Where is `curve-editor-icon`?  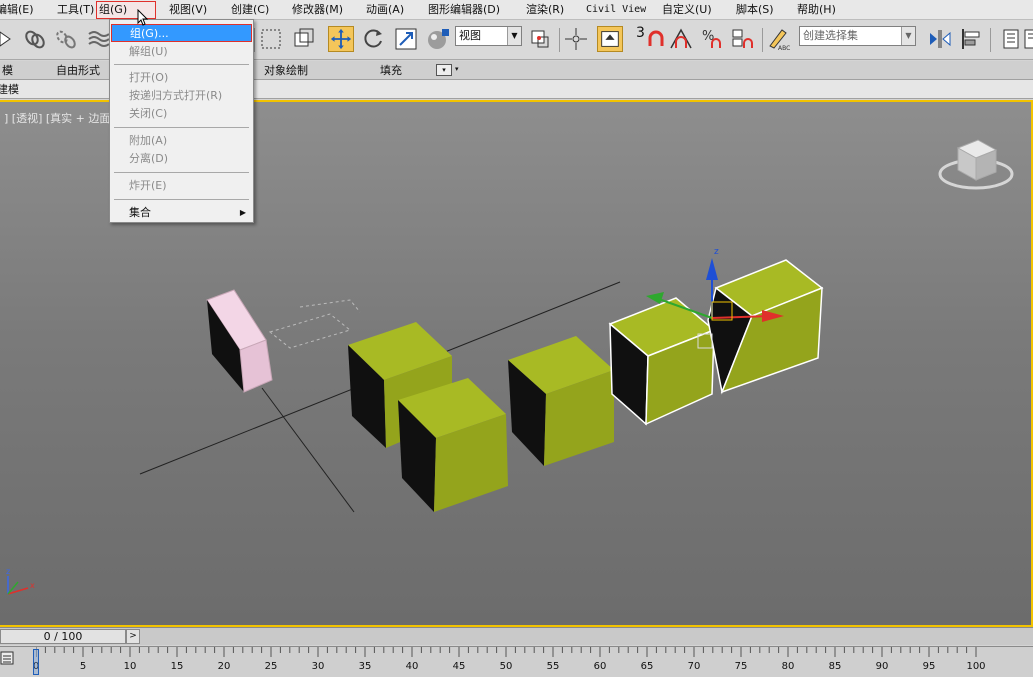 curve-editor-icon is located at coordinates (7, 658).